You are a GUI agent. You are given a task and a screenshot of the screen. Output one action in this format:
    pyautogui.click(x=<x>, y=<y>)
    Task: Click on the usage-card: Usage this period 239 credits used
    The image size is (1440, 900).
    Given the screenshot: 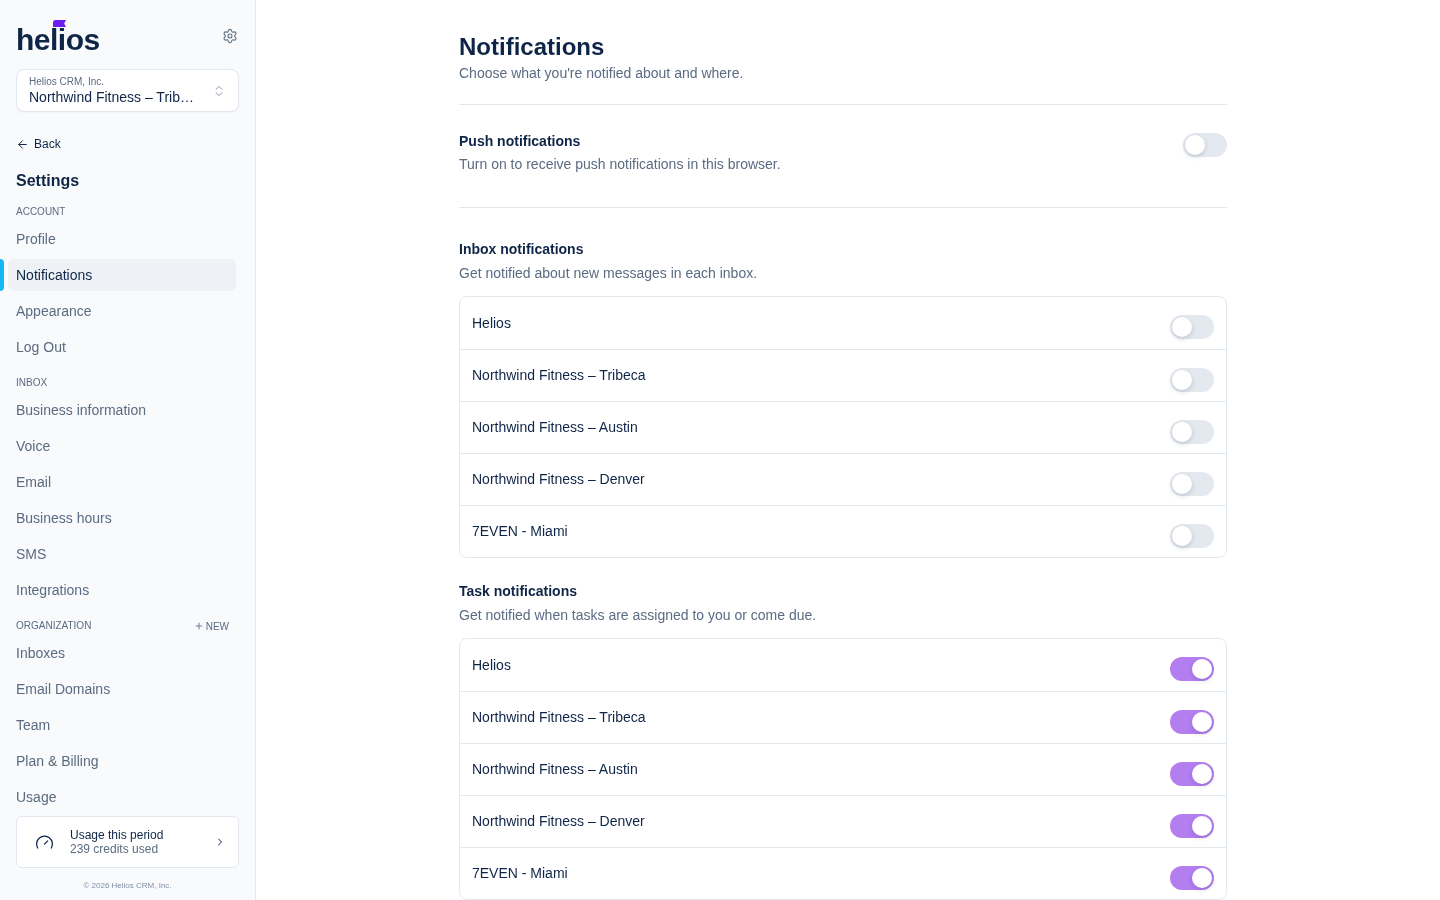 What is the action you would take?
    pyautogui.click(x=127, y=842)
    